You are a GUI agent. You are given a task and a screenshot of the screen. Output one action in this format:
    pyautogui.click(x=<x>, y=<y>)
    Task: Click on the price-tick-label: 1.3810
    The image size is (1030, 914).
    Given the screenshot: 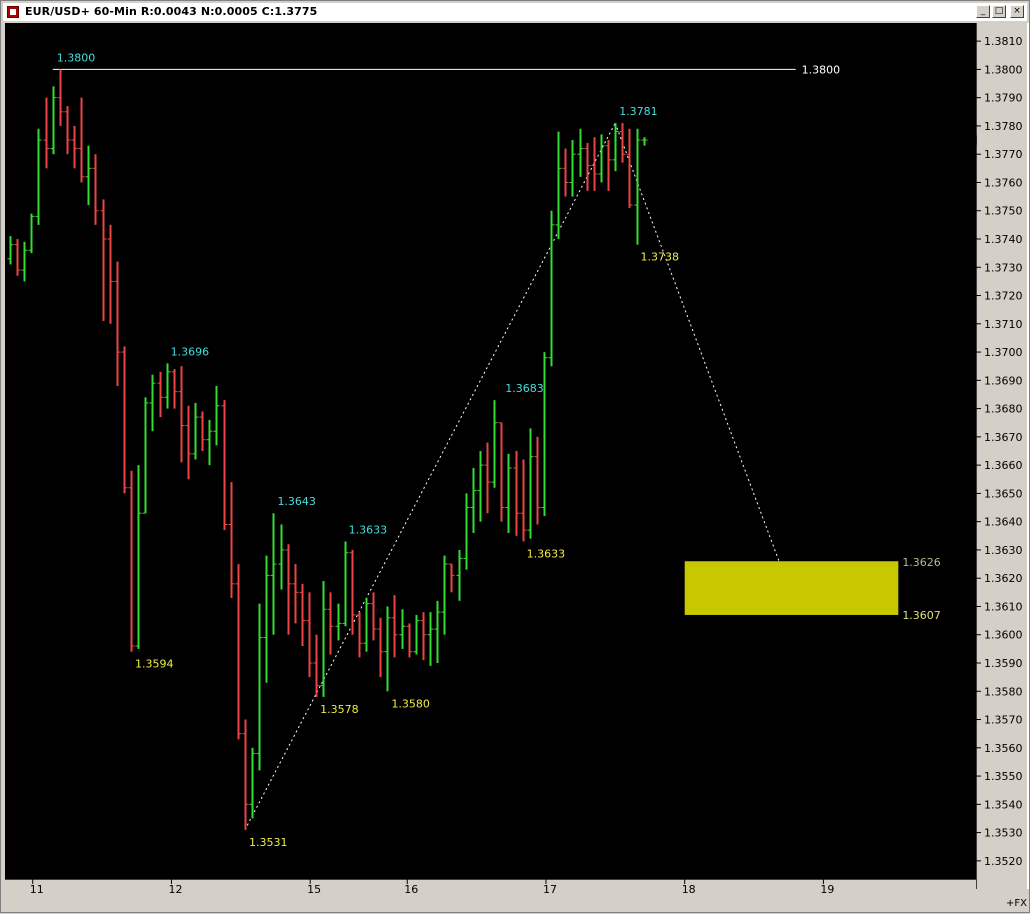 What is the action you would take?
    pyautogui.click(x=1003, y=41)
    